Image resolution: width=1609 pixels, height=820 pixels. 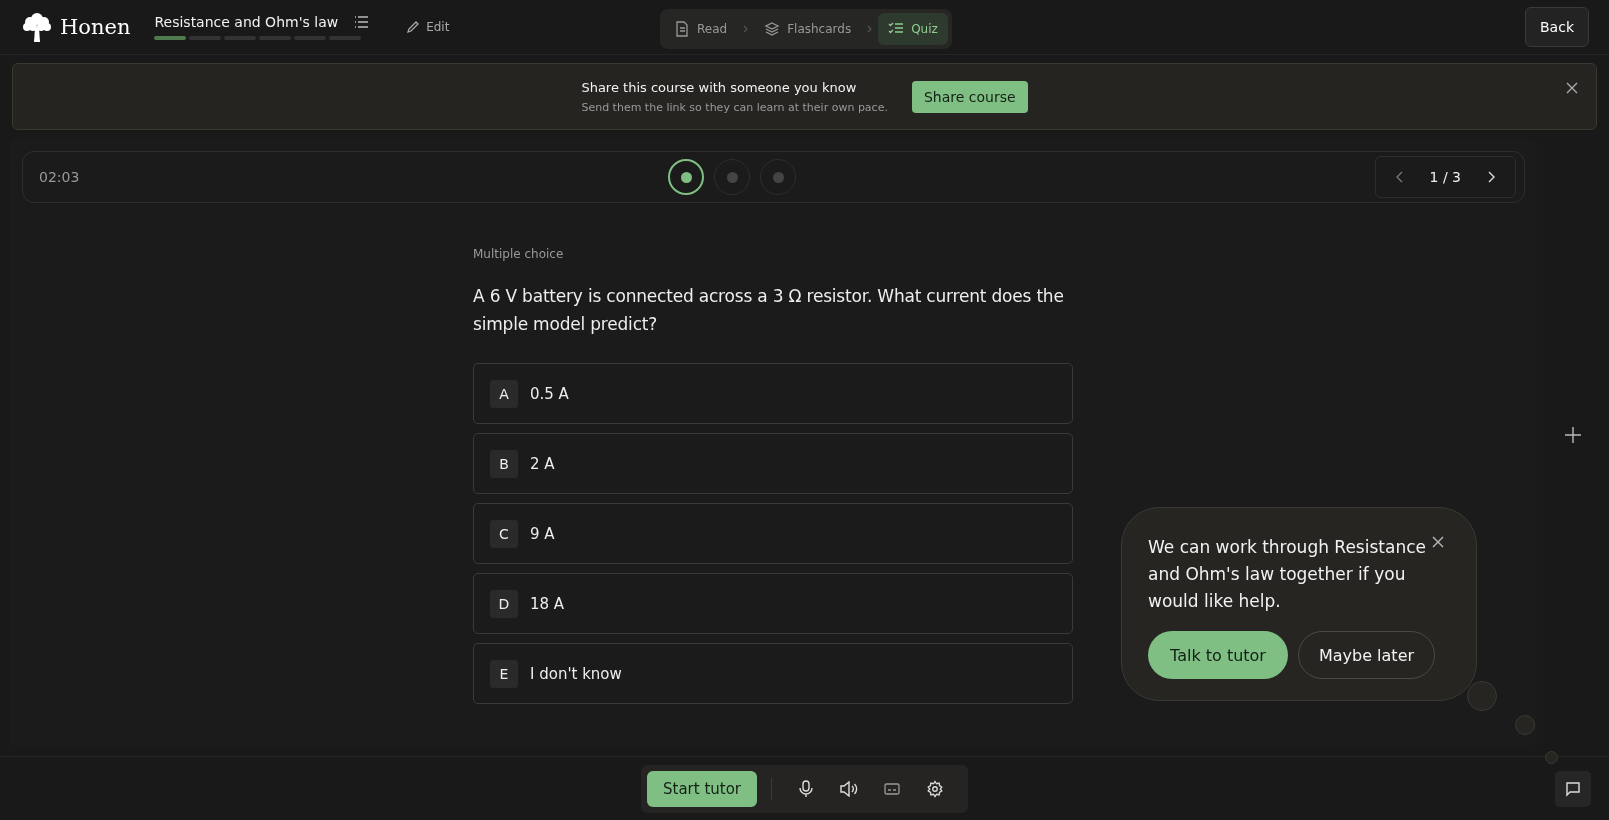 I want to click on previous-icon, so click(x=1399, y=177).